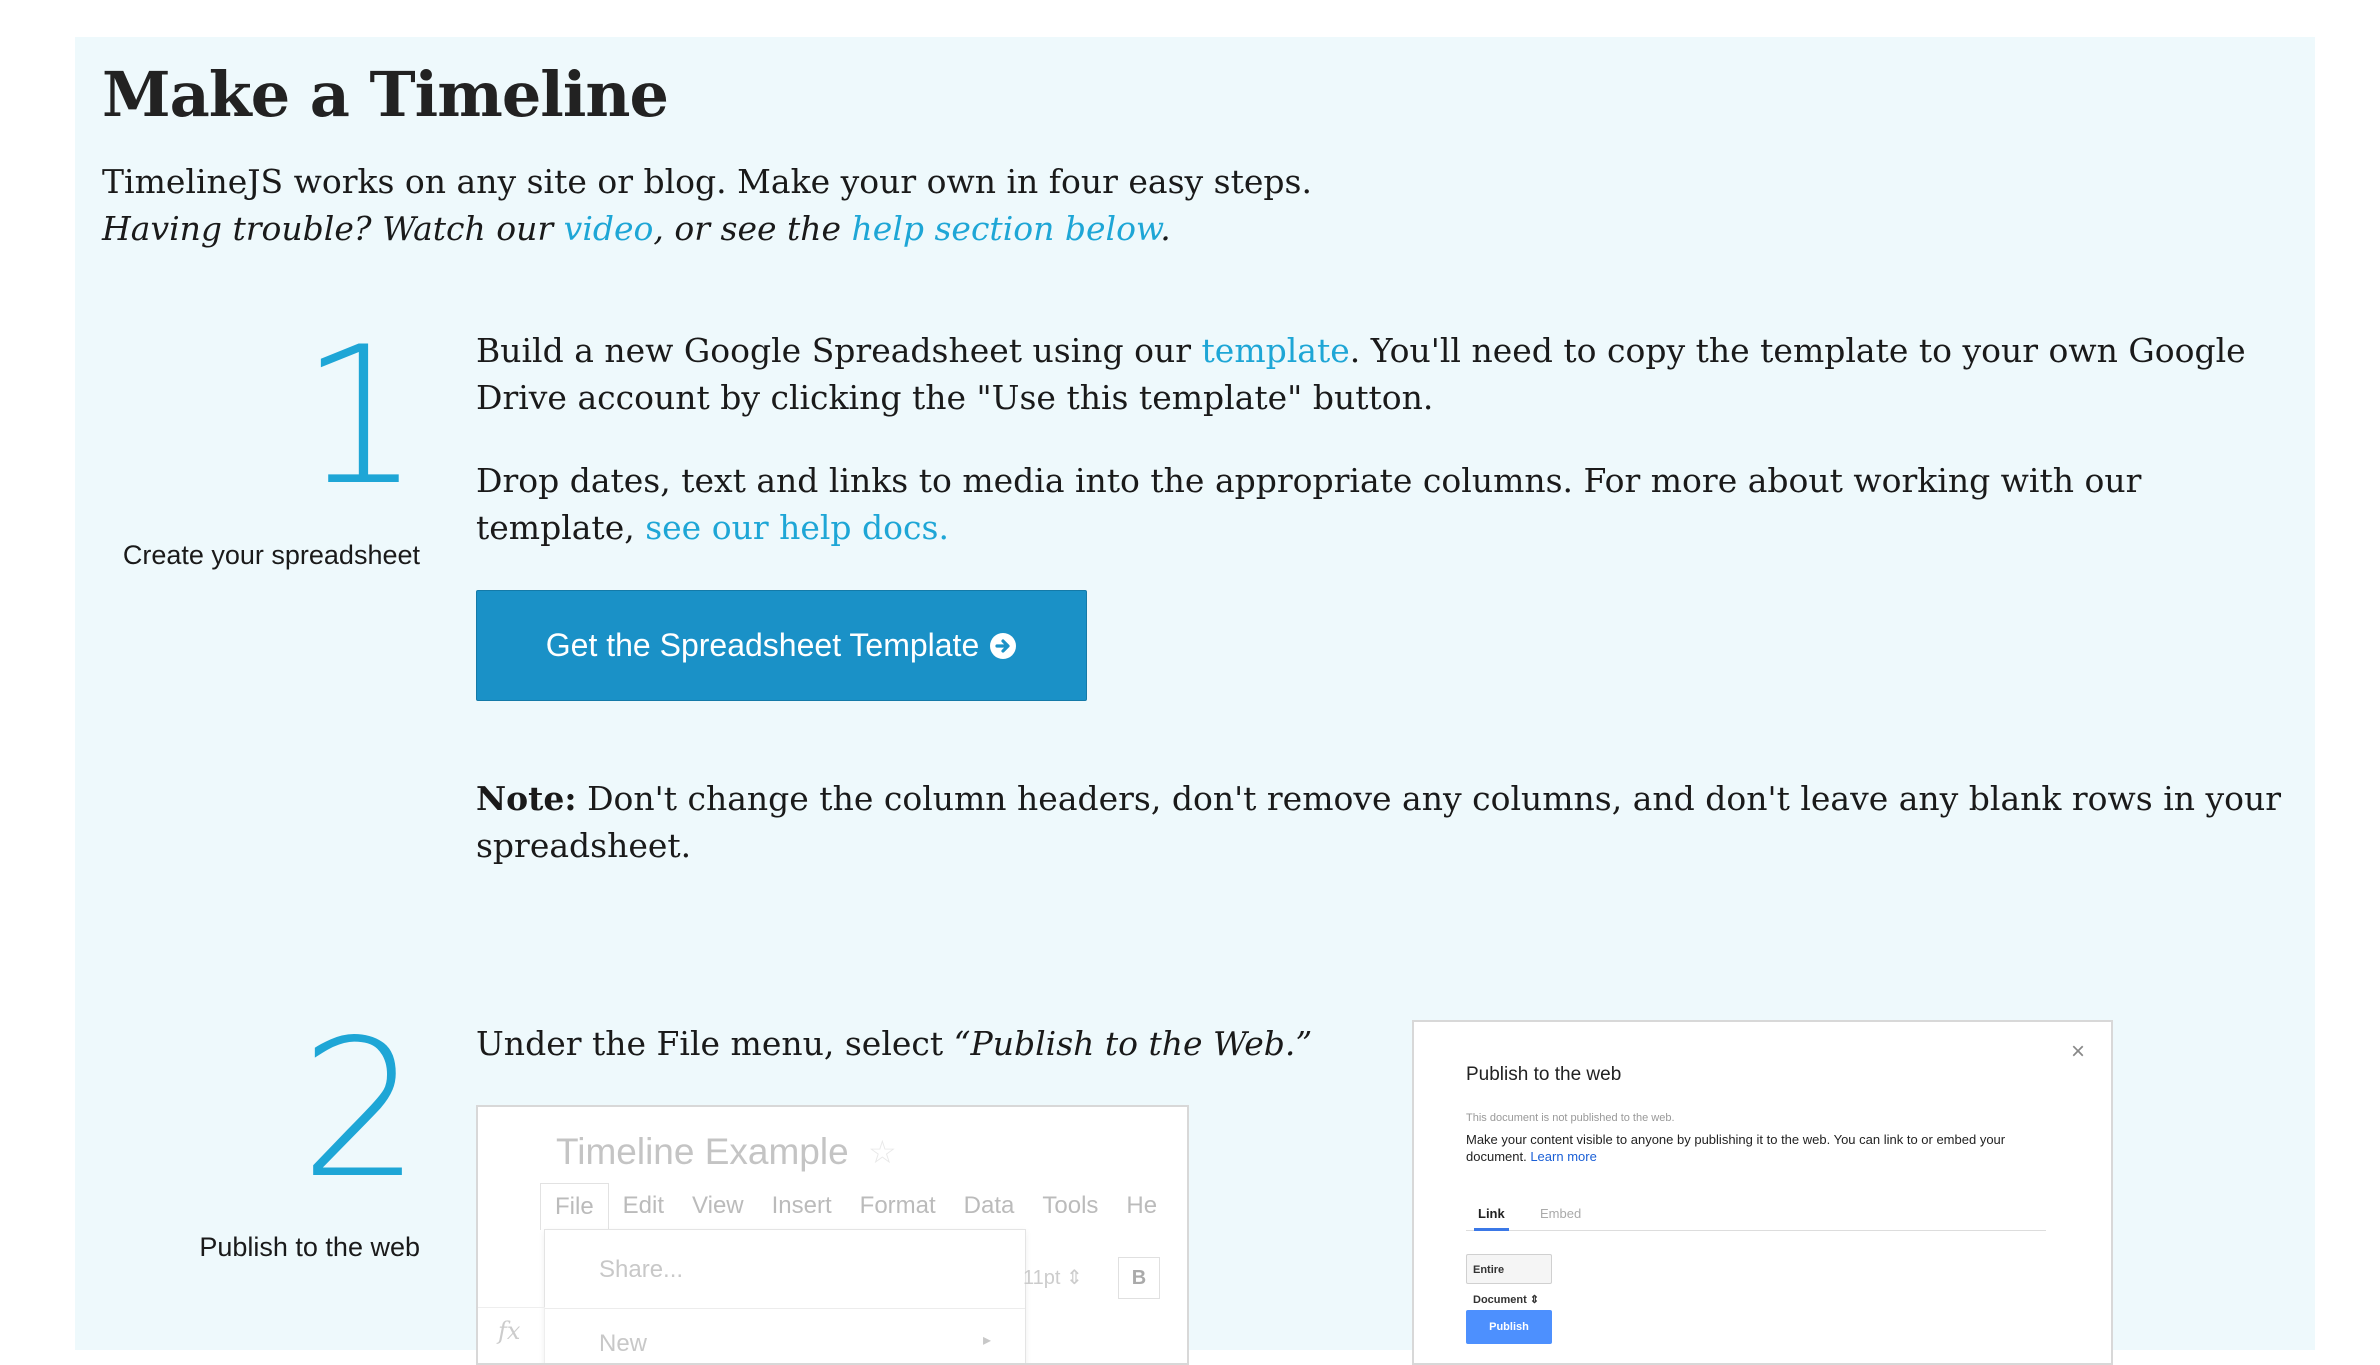 This screenshot has height=1365, width=2380. What do you see at coordinates (839, 350) in the screenshot?
I see `step1-p1-prefix: Build a new Google Spreadsheet using our` at bounding box center [839, 350].